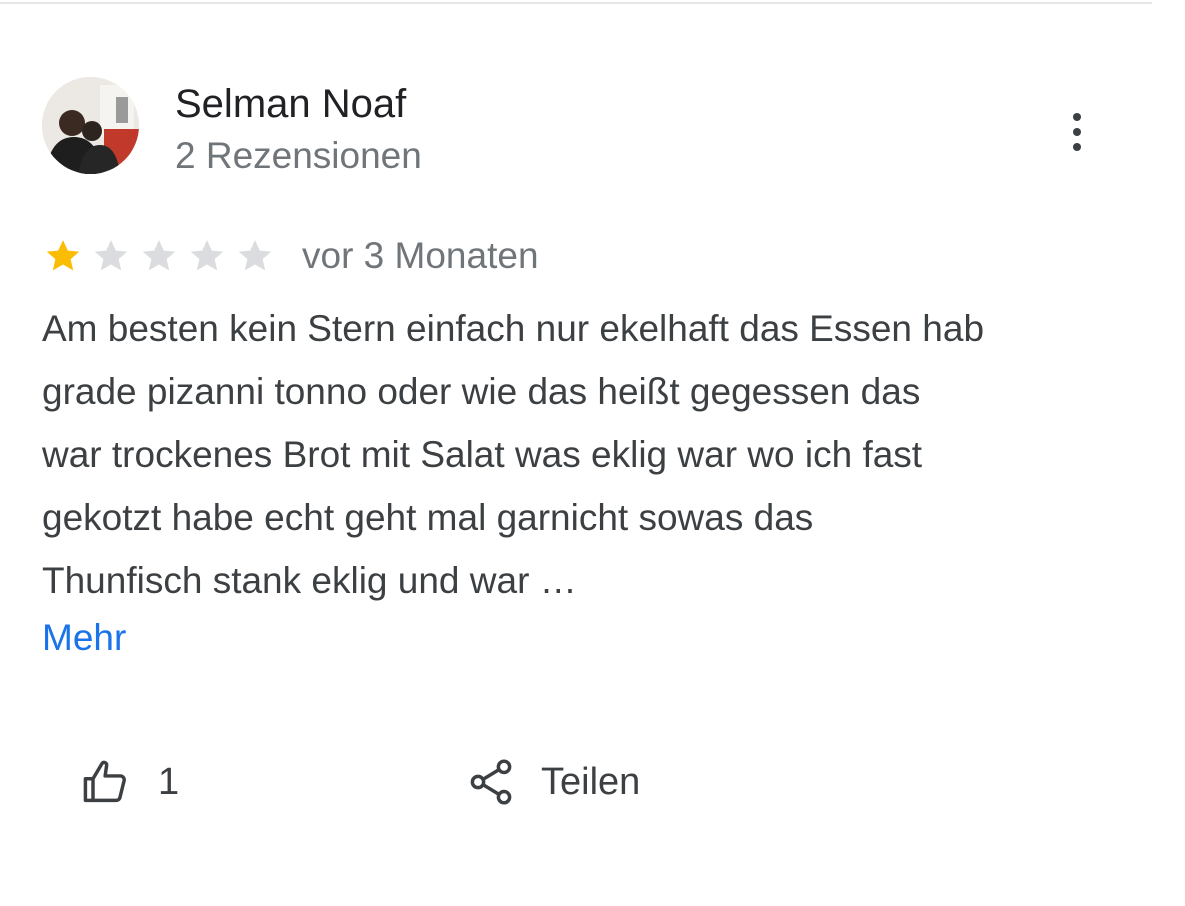 The height and width of the screenshot is (906, 1185). What do you see at coordinates (129, 782) in the screenshot?
I see `like-button: 1` at bounding box center [129, 782].